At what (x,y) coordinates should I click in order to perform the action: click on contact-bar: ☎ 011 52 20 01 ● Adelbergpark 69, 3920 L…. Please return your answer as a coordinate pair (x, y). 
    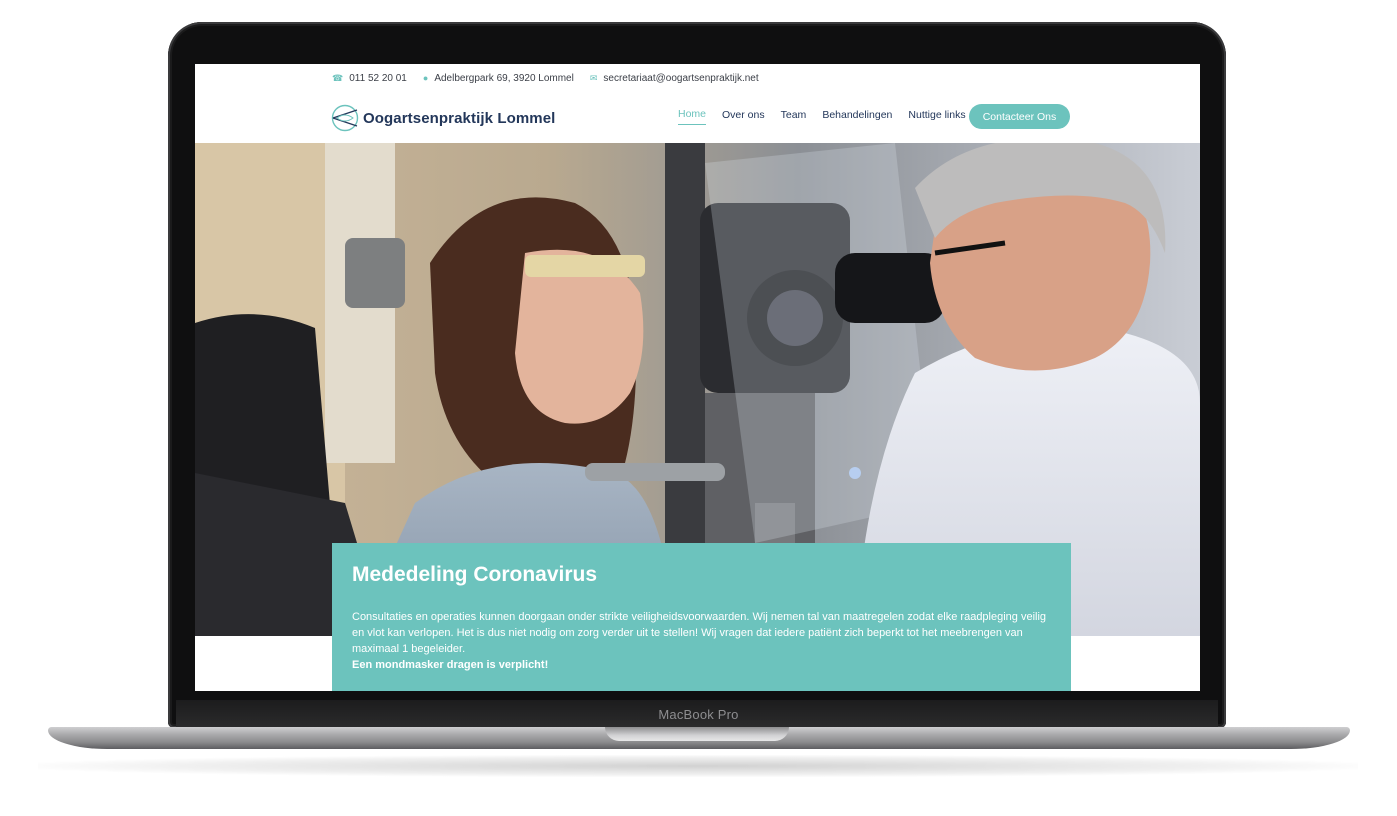
    Looking at the image, I should click on (553, 78).